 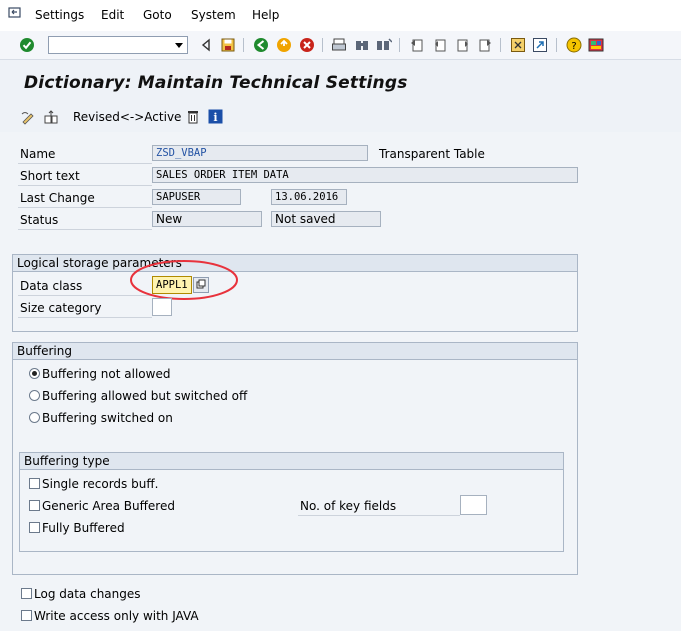 I want to click on title-bar: Dictionary: Maintain Technical Settings, so click(x=340, y=80).